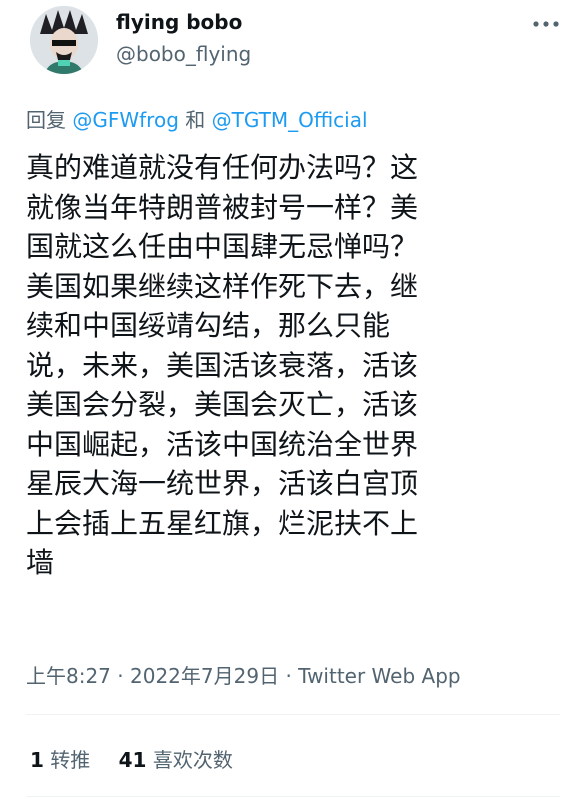 This screenshot has width=587, height=800. I want to click on reply-joiner: 和, so click(195, 120).